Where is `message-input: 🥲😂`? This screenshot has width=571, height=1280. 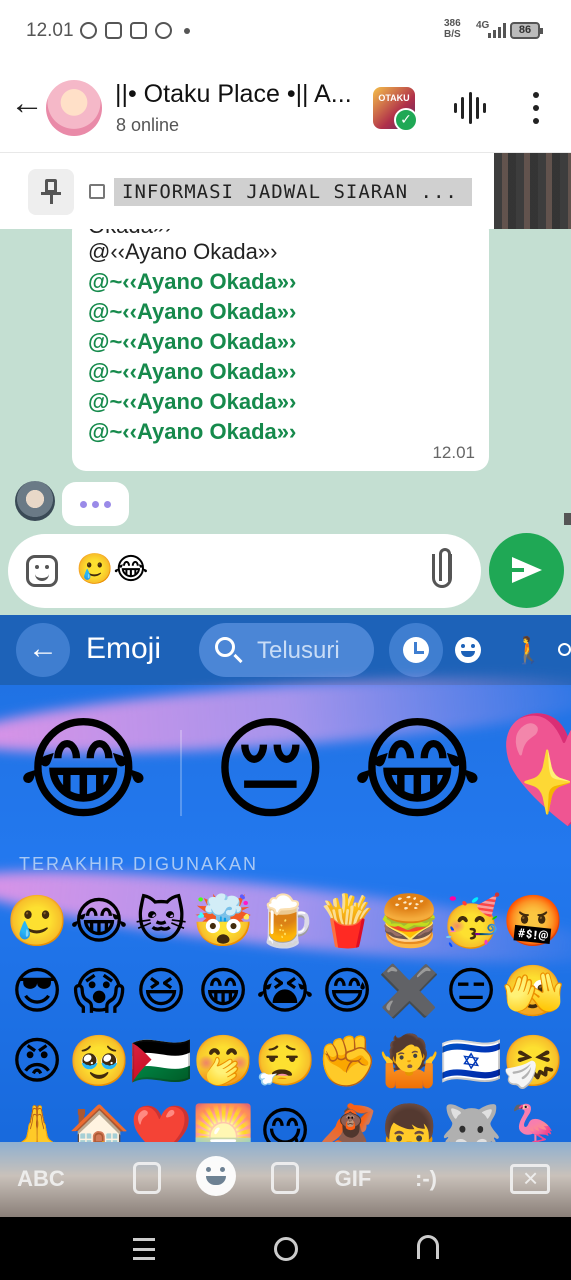 message-input: 🥲😂 is located at coordinates (112, 570).